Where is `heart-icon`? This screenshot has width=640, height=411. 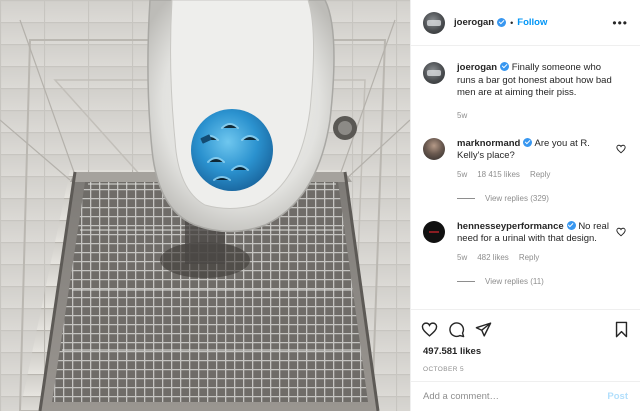
heart-icon is located at coordinates (429, 329).